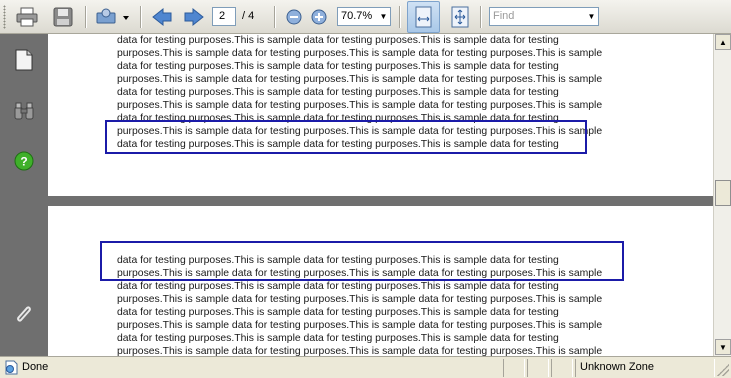 This screenshot has height=378, width=731. I want to click on prev-page-icon, so click(162, 17).